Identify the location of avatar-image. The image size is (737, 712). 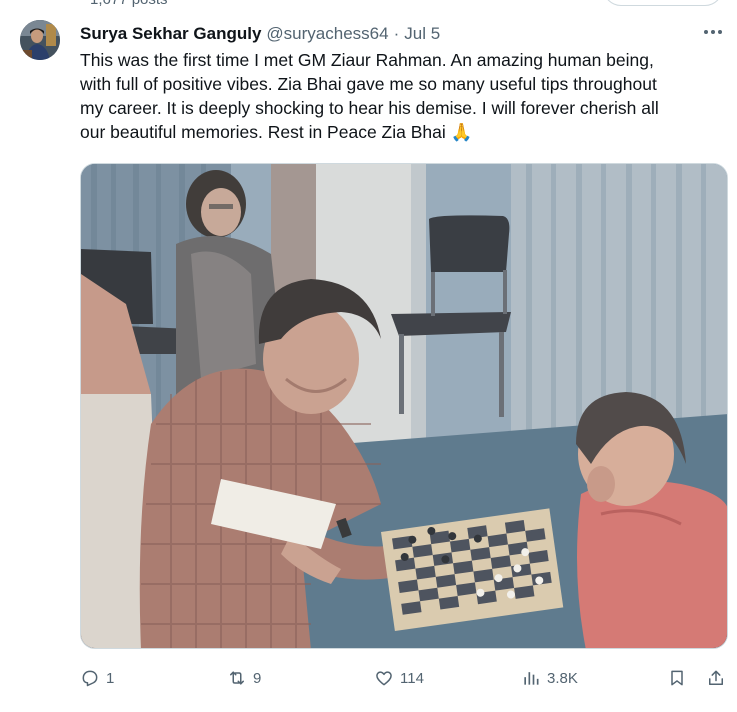
(40, 40).